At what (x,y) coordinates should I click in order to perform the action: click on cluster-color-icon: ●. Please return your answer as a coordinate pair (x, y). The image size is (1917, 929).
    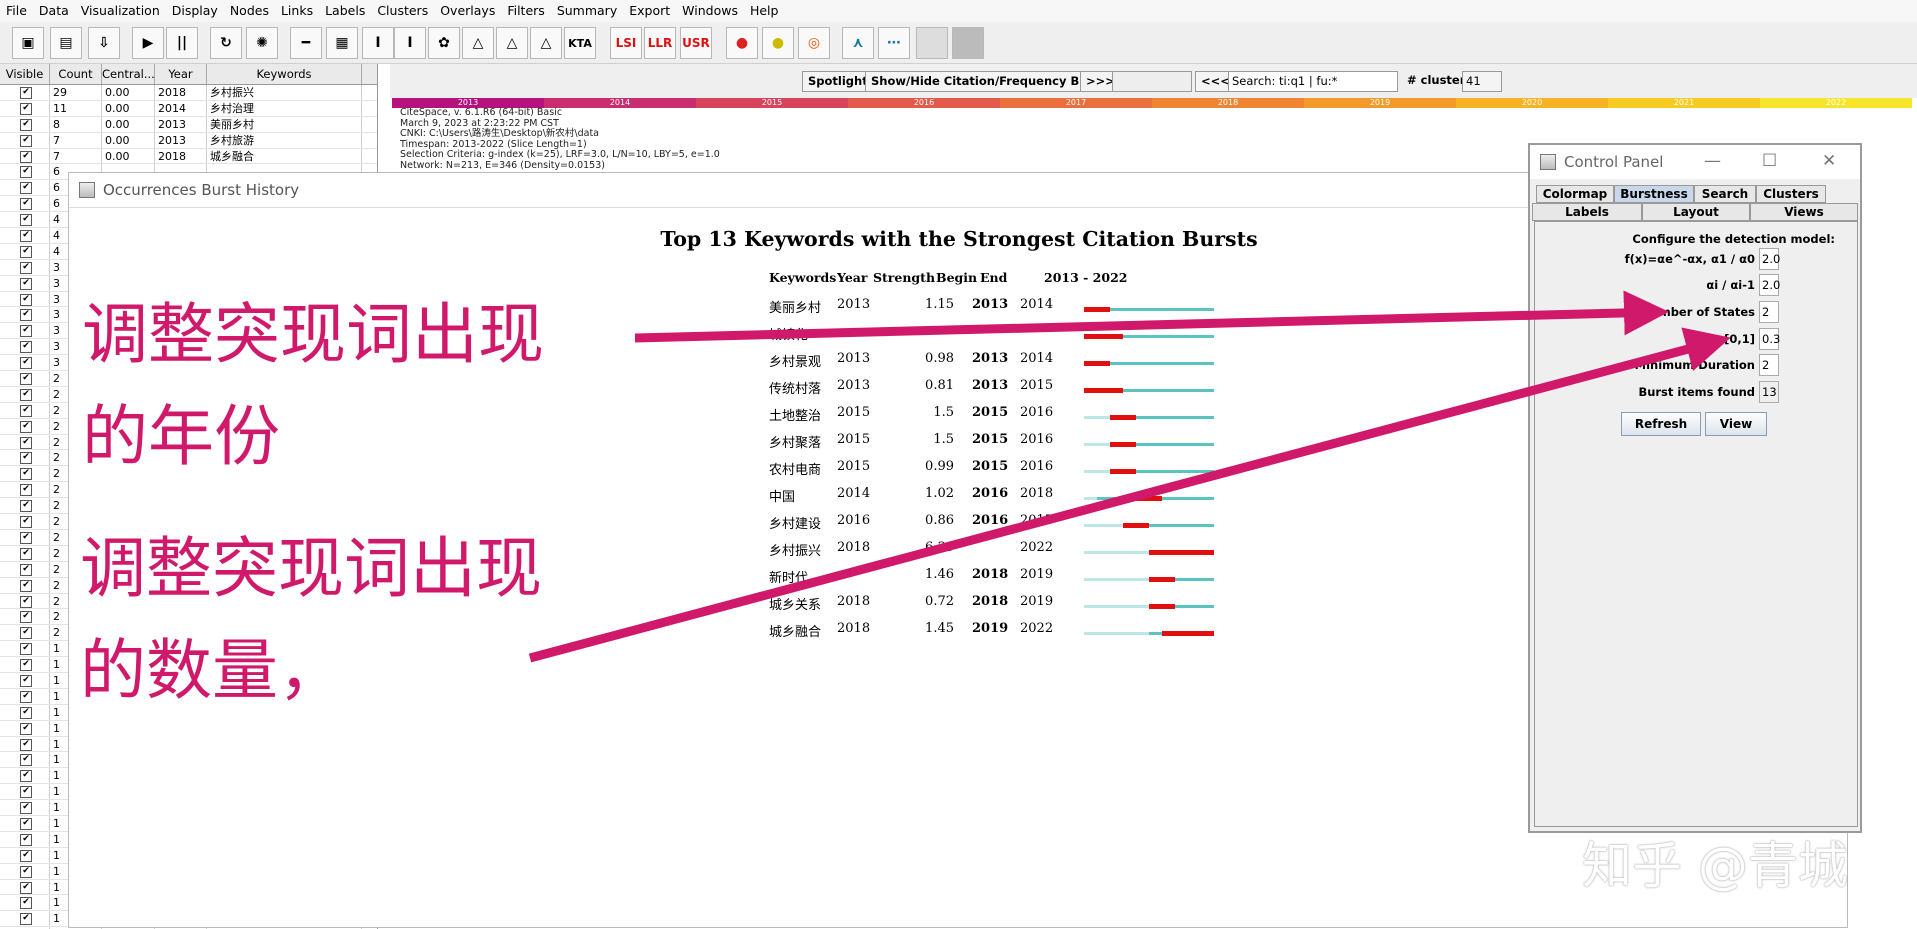
    Looking at the image, I should click on (742, 43).